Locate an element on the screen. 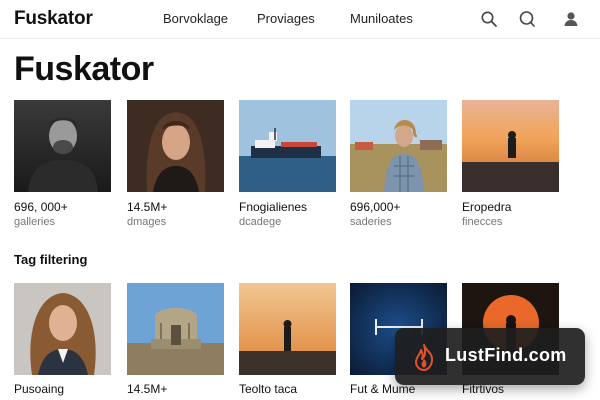 This screenshot has width=600, height=400. gallery-caption-5: Eropedra finecces is located at coordinates (517, 215).